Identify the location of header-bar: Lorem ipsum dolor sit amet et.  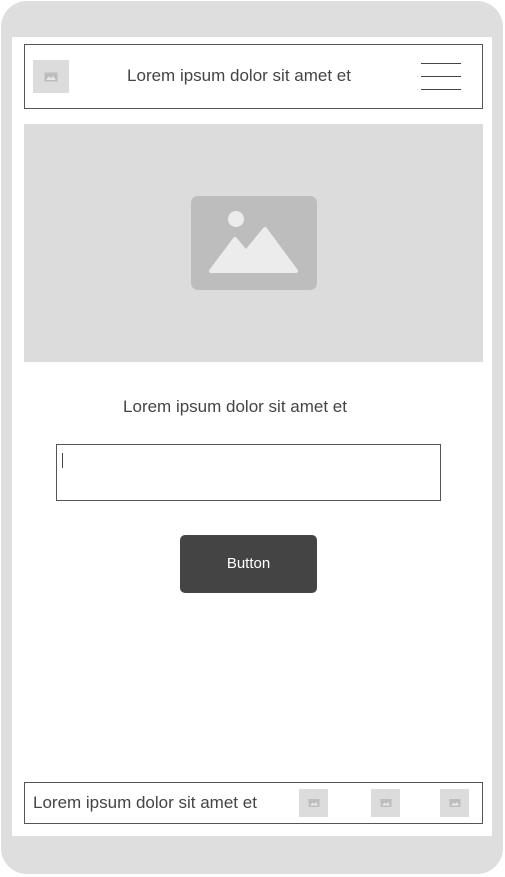
(253, 76).